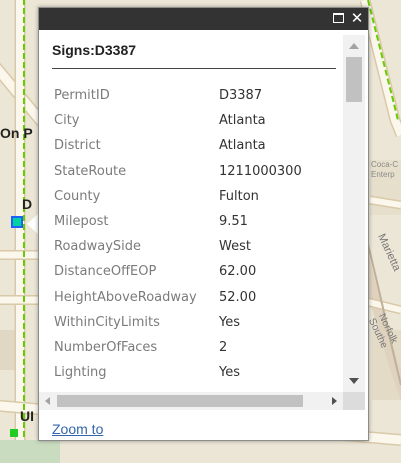  Describe the element at coordinates (235, 247) in the screenshot. I see `attribute-value: West` at that location.